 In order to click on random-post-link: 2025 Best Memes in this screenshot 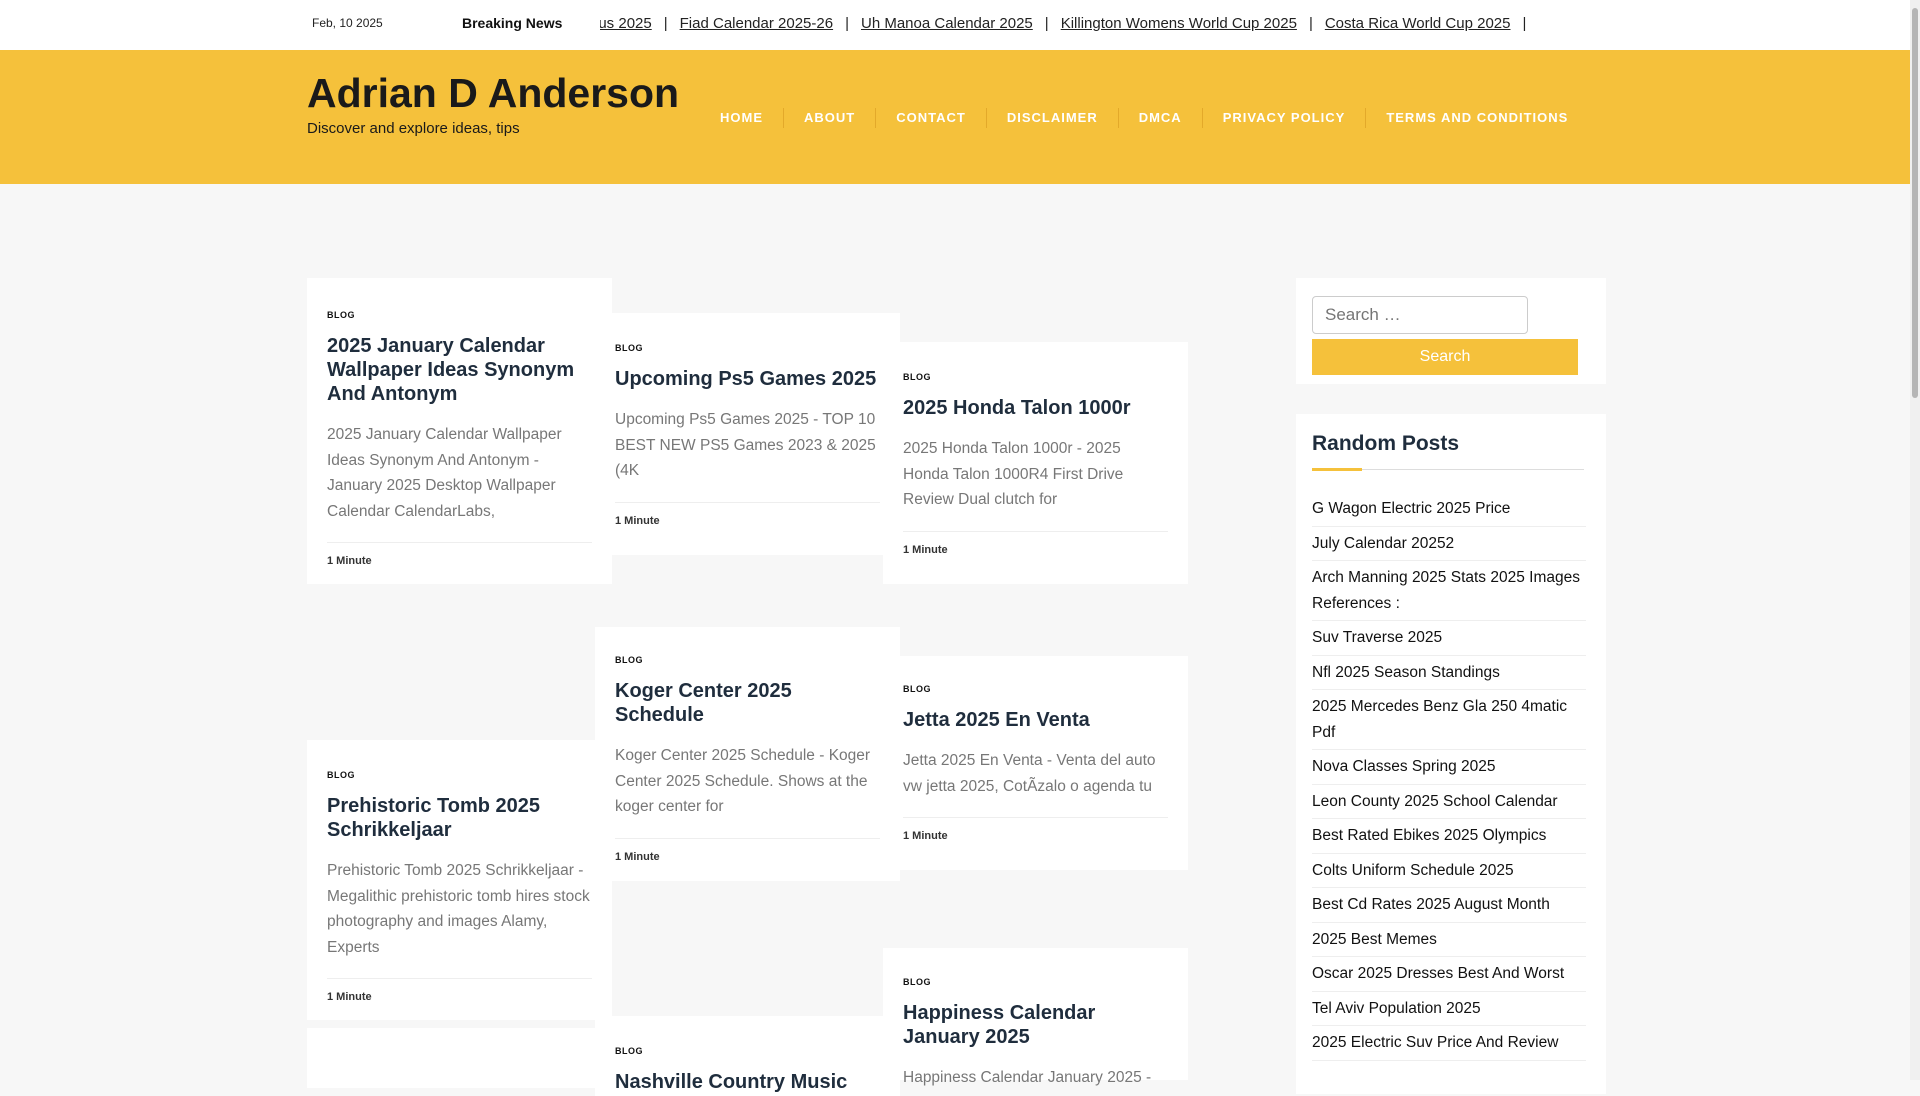, I will do `click(1449, 940)`.